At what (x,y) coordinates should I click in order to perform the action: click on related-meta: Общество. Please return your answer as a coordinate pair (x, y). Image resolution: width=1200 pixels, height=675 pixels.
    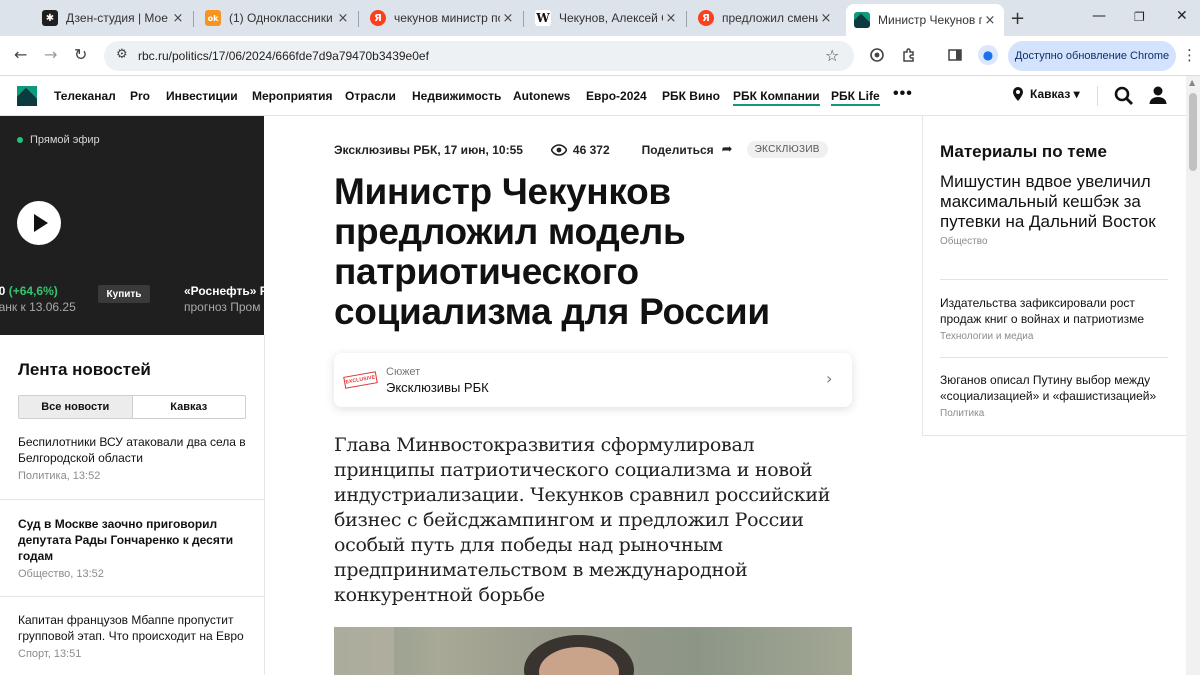
    Looking at the image, I should click on (964, 241).